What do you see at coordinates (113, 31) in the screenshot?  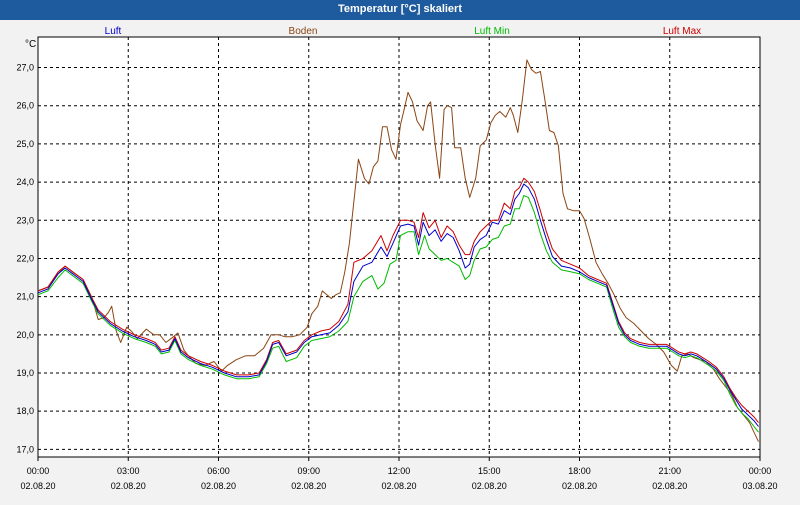 I see `legend-item-luft: Luft` at bounding box center [113, 31].